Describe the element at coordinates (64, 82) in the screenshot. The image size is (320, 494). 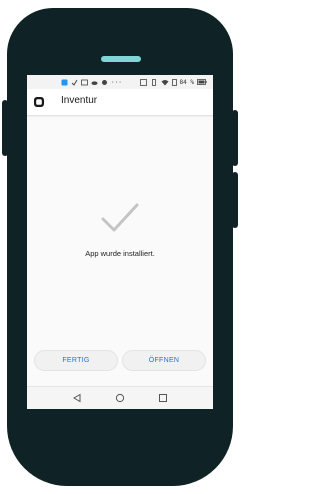
I see `notification-icon` at that location.